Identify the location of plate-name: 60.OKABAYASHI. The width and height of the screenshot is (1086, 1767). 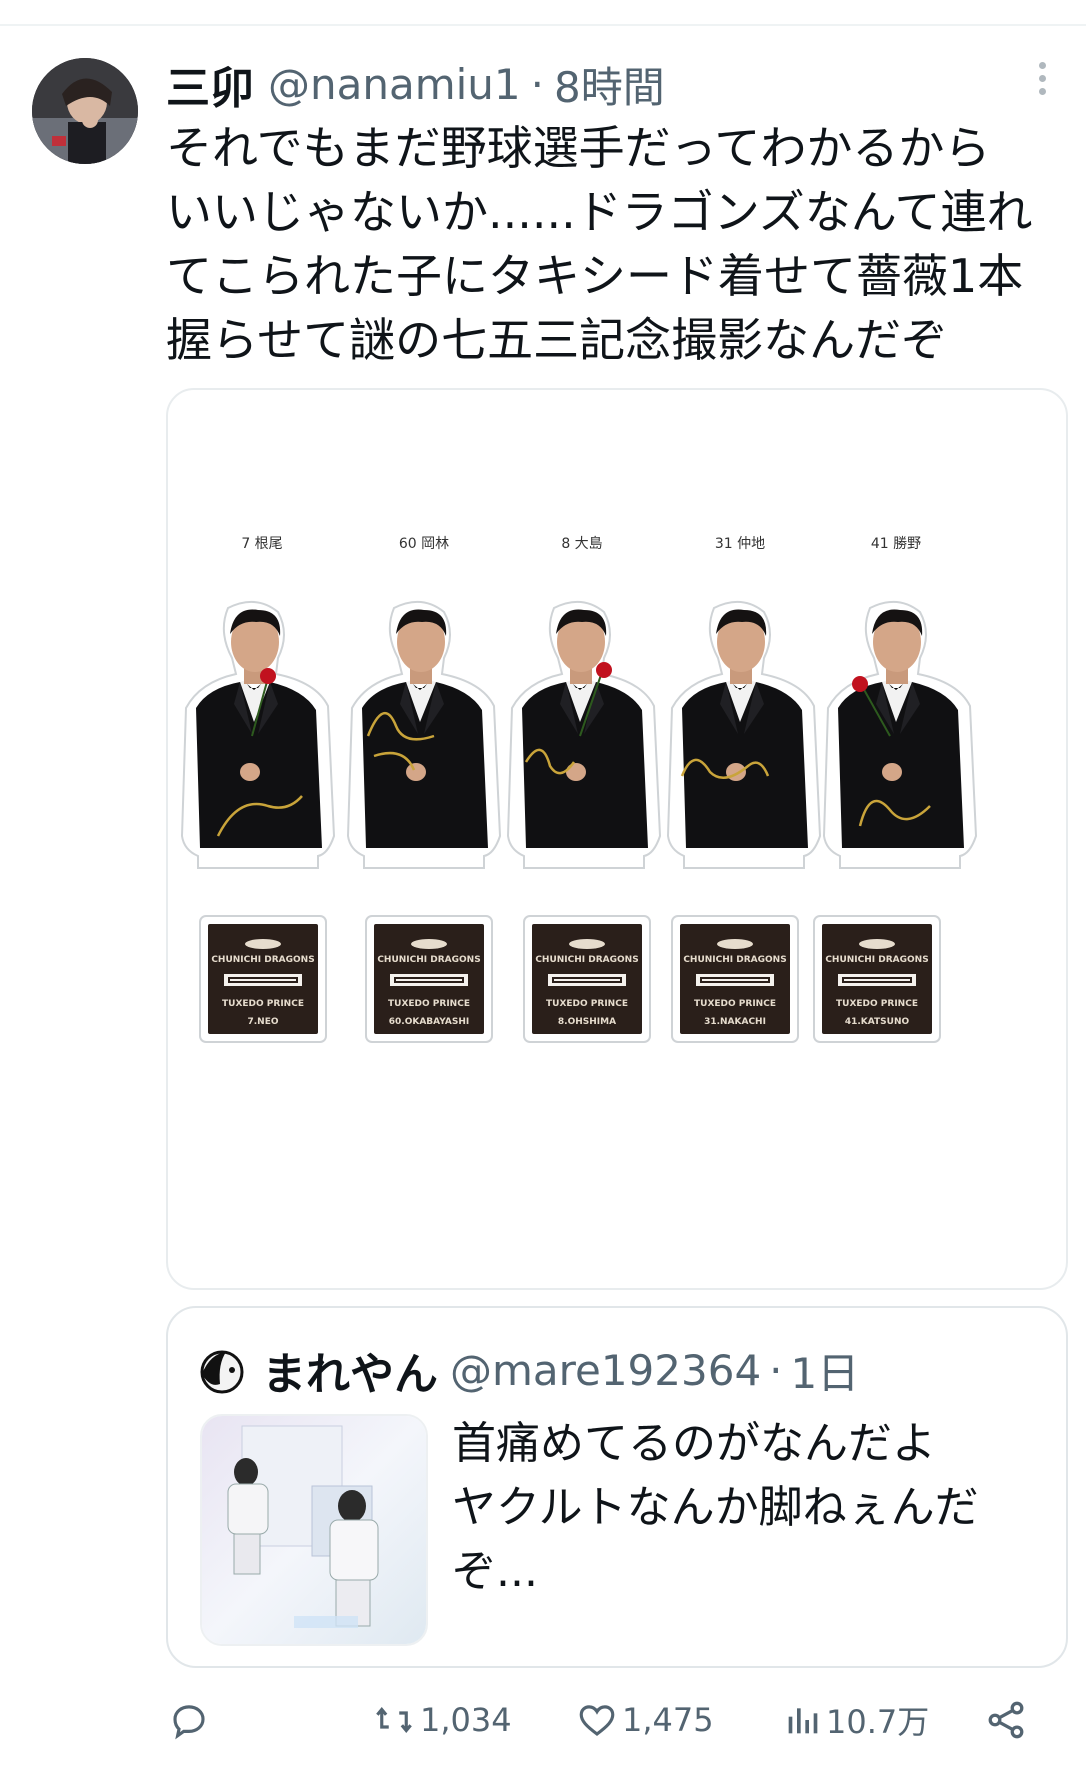
(429, 1022).